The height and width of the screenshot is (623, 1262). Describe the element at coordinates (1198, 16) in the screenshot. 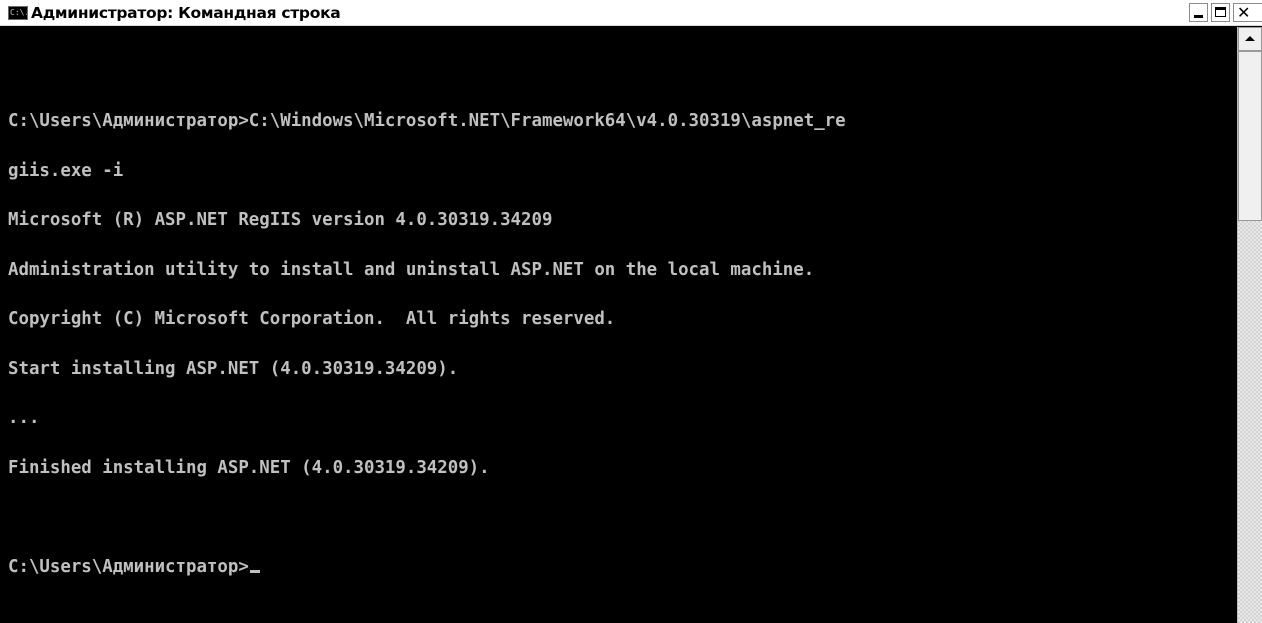

I see `minimize-icon` at that location.